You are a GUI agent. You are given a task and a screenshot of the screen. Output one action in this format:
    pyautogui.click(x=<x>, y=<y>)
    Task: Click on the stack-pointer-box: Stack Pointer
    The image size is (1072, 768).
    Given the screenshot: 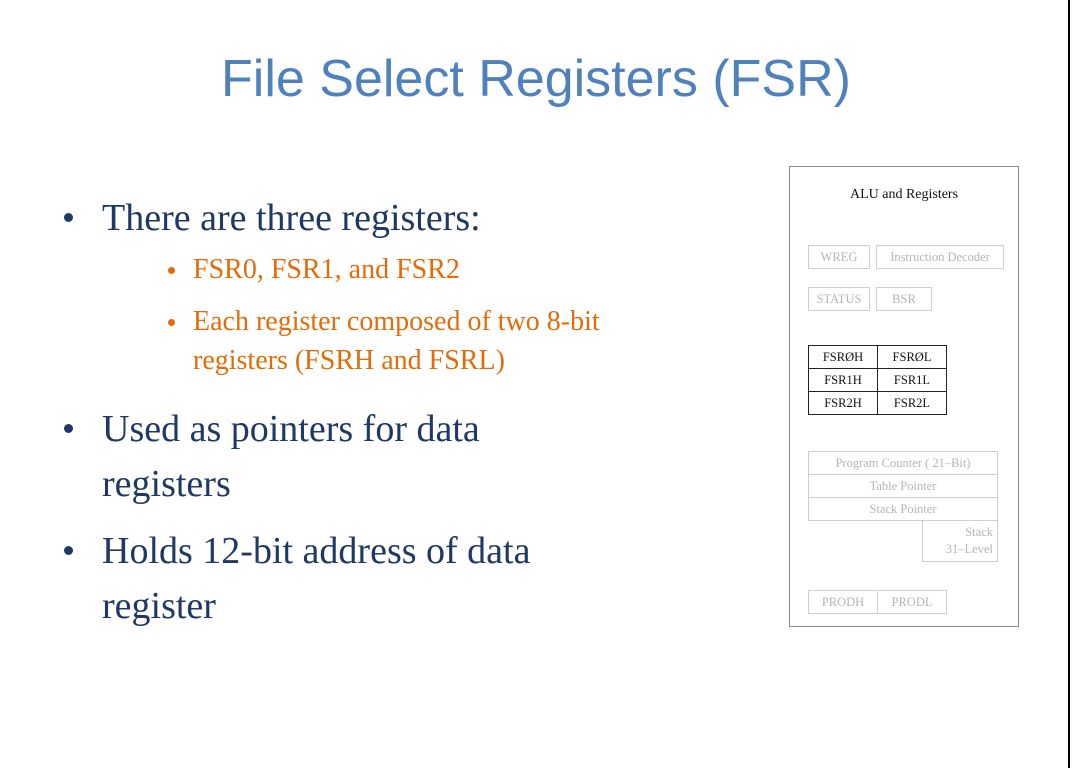 What is the action you would take?
    pyautogui.click(x=903, y=509)
    